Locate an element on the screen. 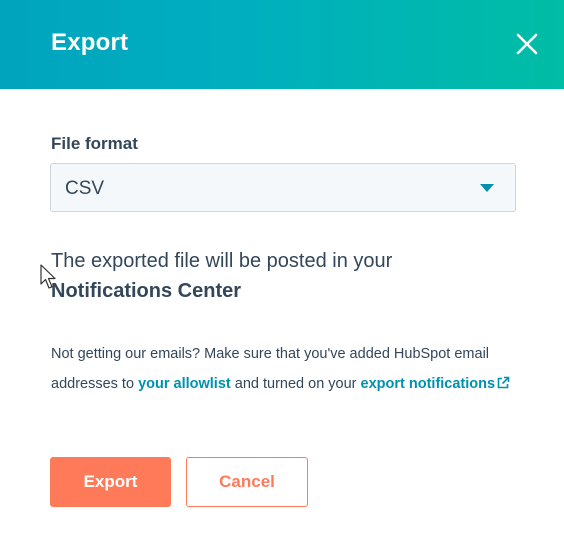 Image resolution: width=564 pixels, height=535 pixels. close-button is located at coordinates (527, 44).